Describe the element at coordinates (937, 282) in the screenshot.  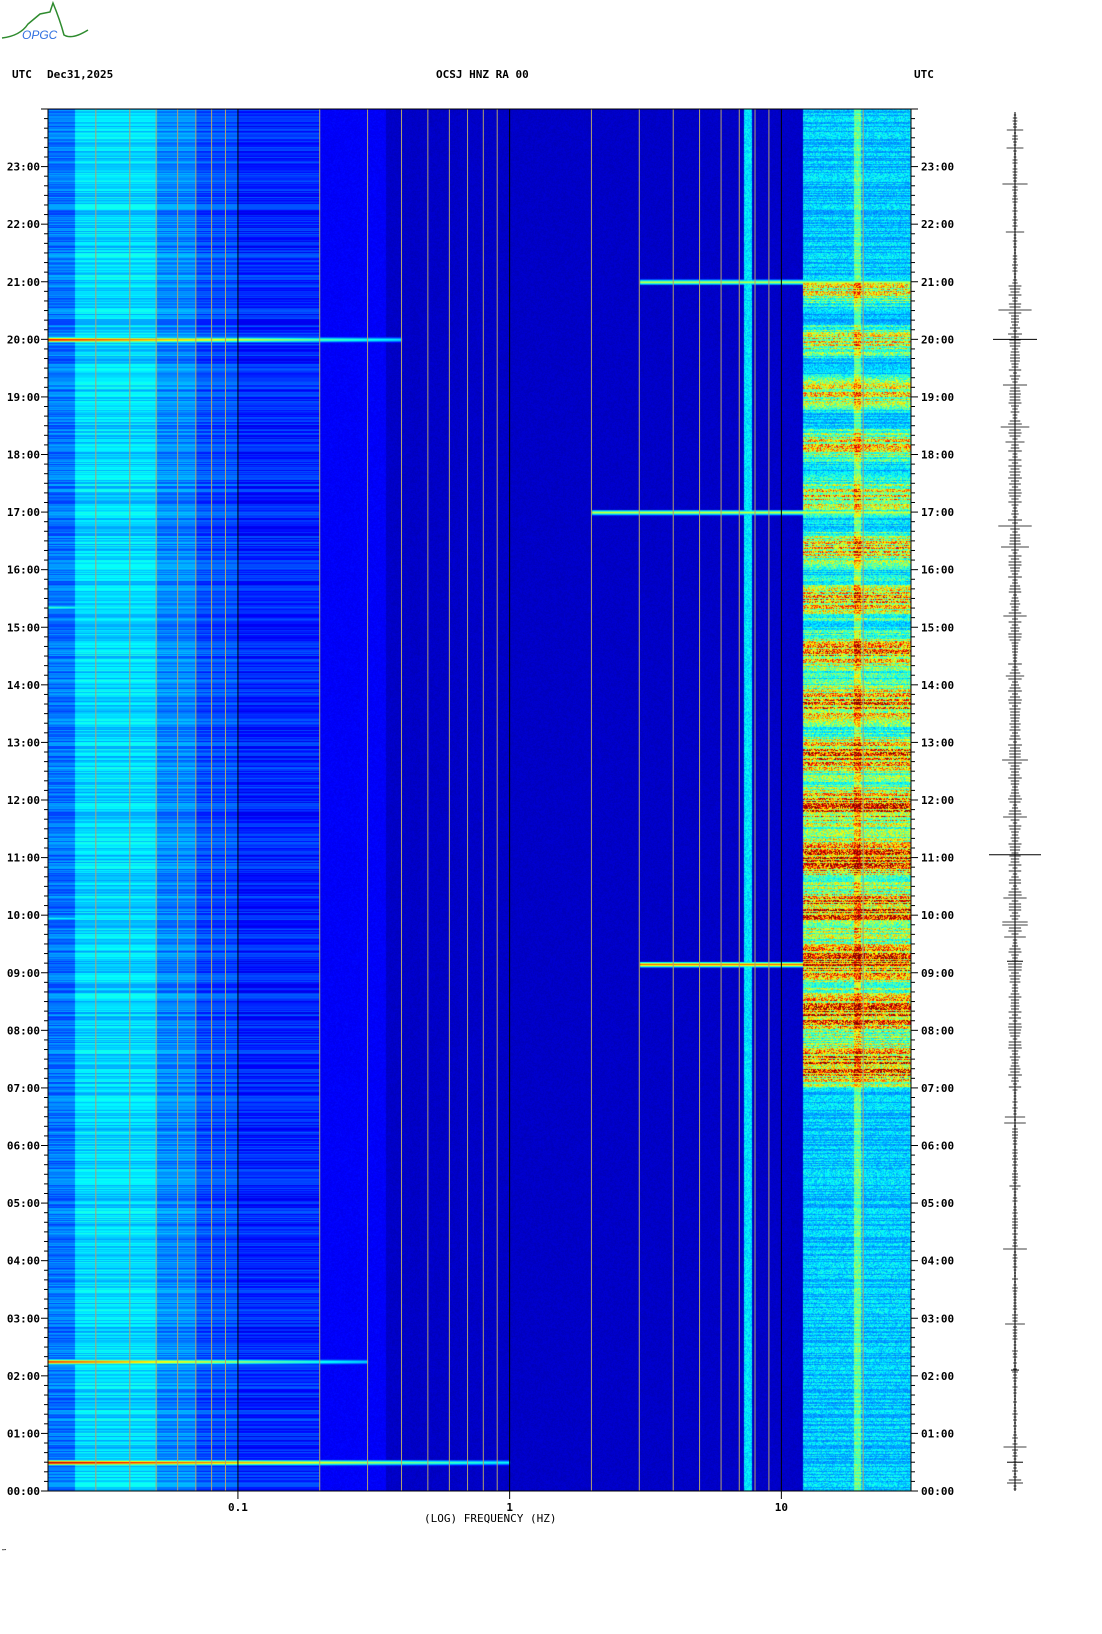
I see `y-tick-label-right: 21:00` at that location.